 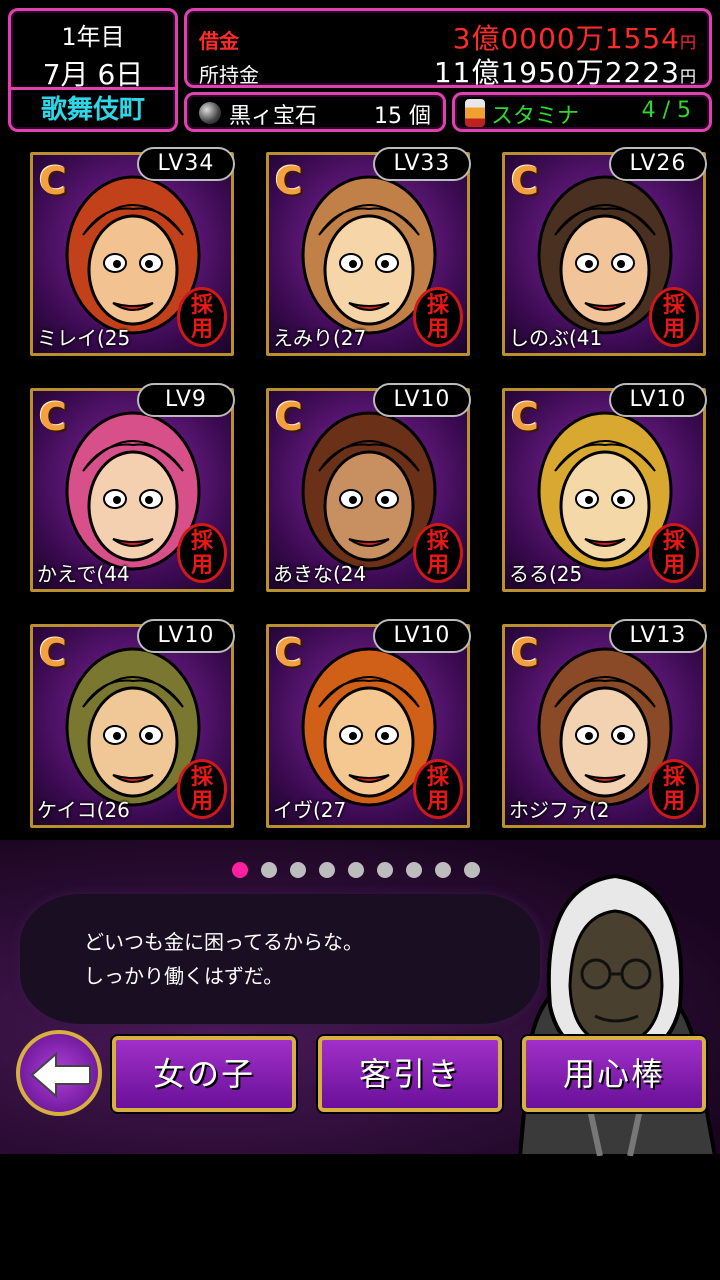 What do you see at coordinates (556, 338) in the screenshot?
I see `girl-name: しのぶ(41` at bounding box center [556, 338].